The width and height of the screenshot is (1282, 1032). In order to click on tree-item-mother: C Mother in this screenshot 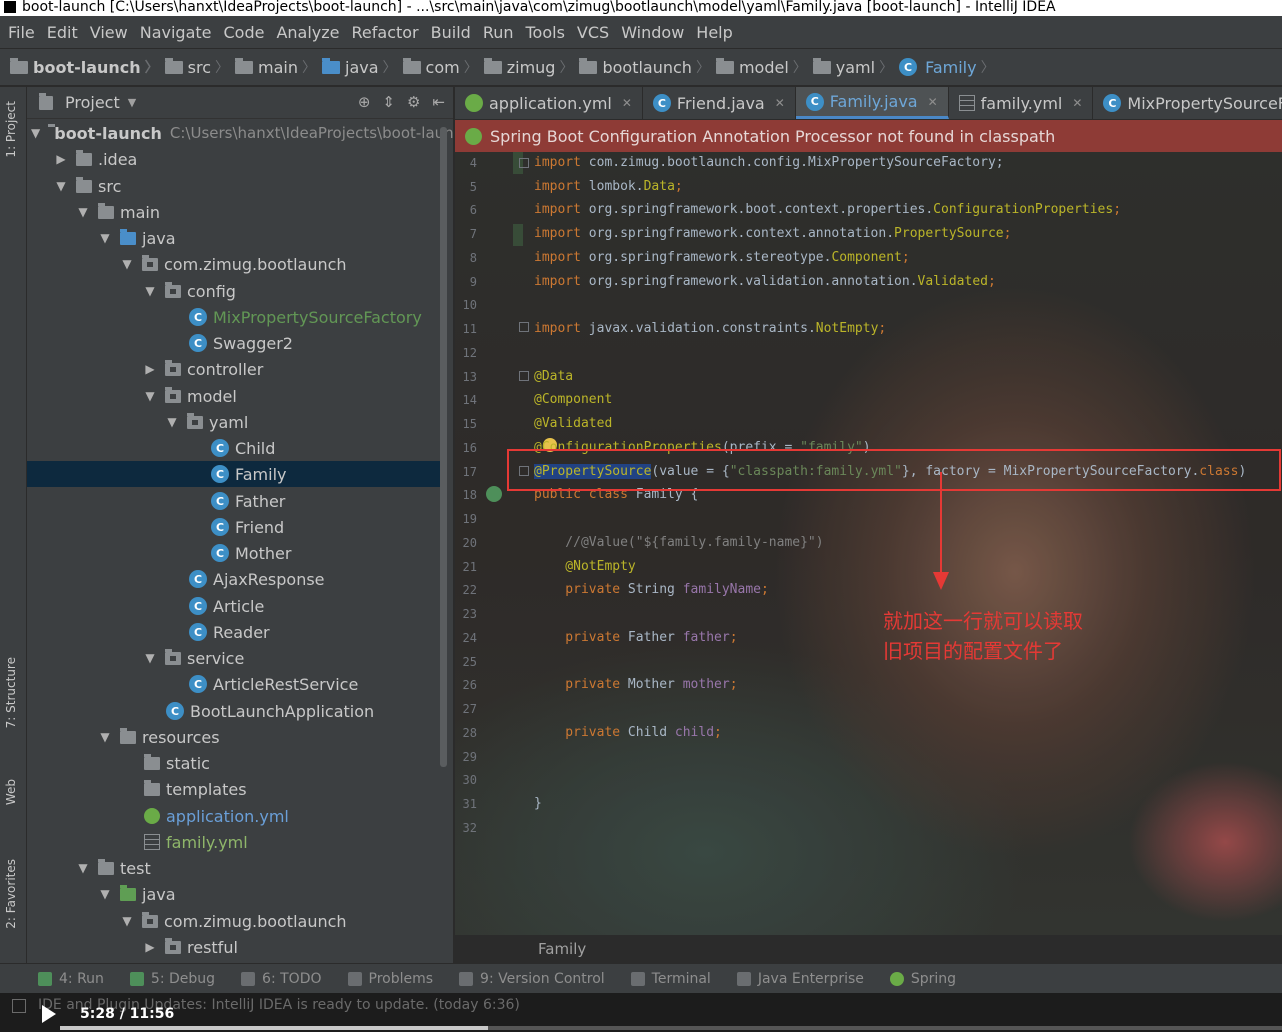, I will do `click(234, 553)`.